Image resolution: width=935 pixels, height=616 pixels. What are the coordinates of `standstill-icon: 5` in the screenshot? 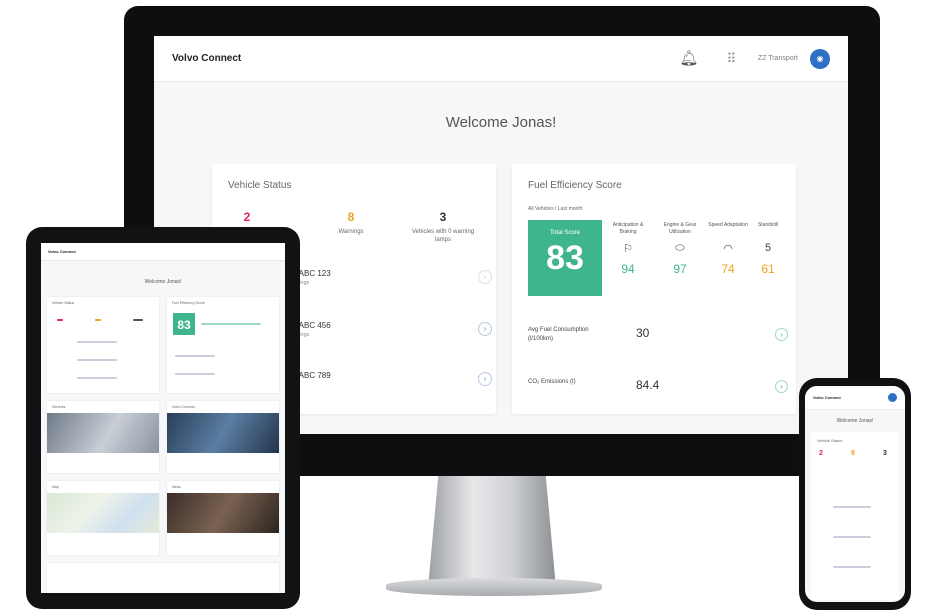 It's located at (768, 248).